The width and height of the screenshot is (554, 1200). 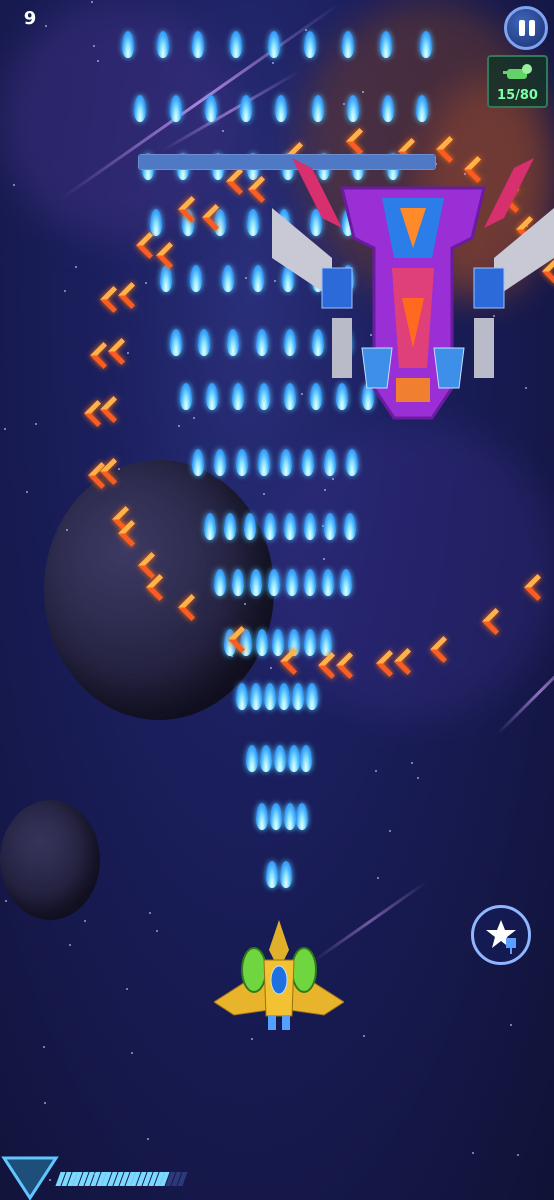 I want to click on boss-right-wing, so click(x=513, y=233).